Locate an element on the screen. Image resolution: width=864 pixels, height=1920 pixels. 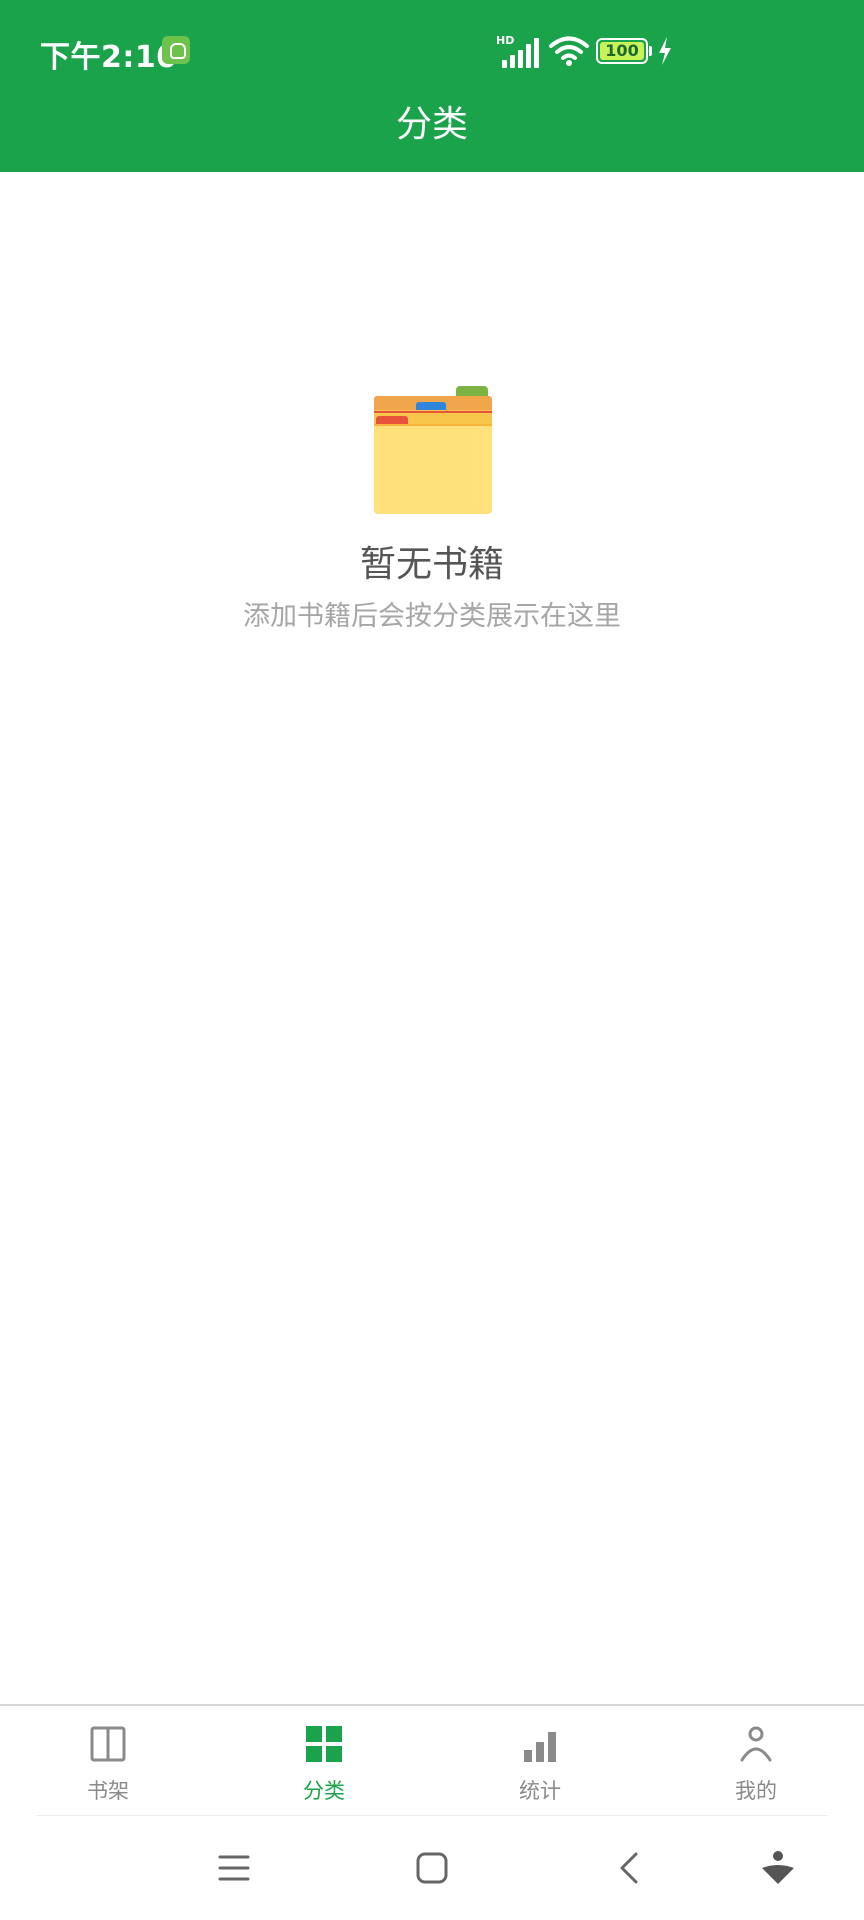
home-icon is located at coordinates (432, 1868).